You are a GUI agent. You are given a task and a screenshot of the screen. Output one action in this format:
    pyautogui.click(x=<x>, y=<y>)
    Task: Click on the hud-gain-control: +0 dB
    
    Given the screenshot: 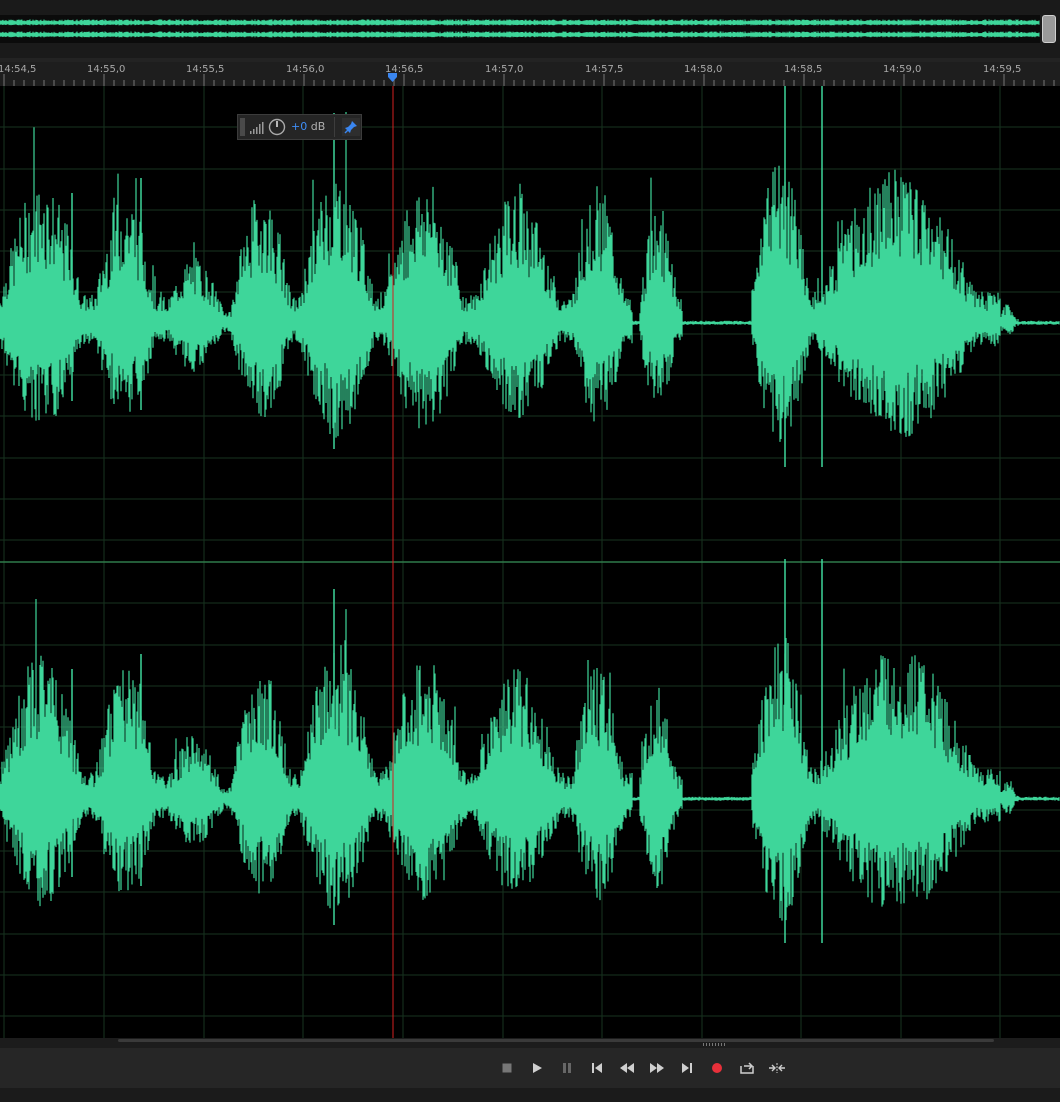 What is the action you would take?
    pyautogui.click(x=299, y=127)
    